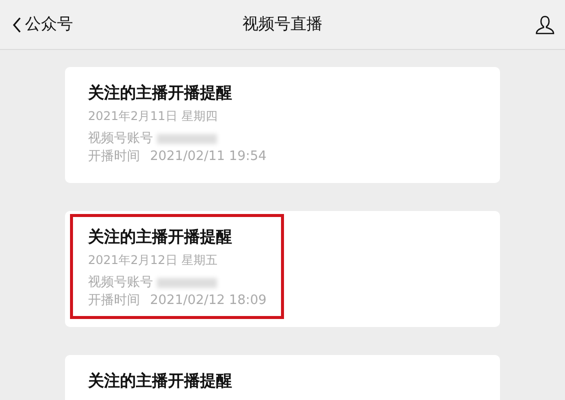 The image size is (565, 400). Describe the element at coordinates (49, 24) in the screenshot. I see `back-label: 公众号` at that location.